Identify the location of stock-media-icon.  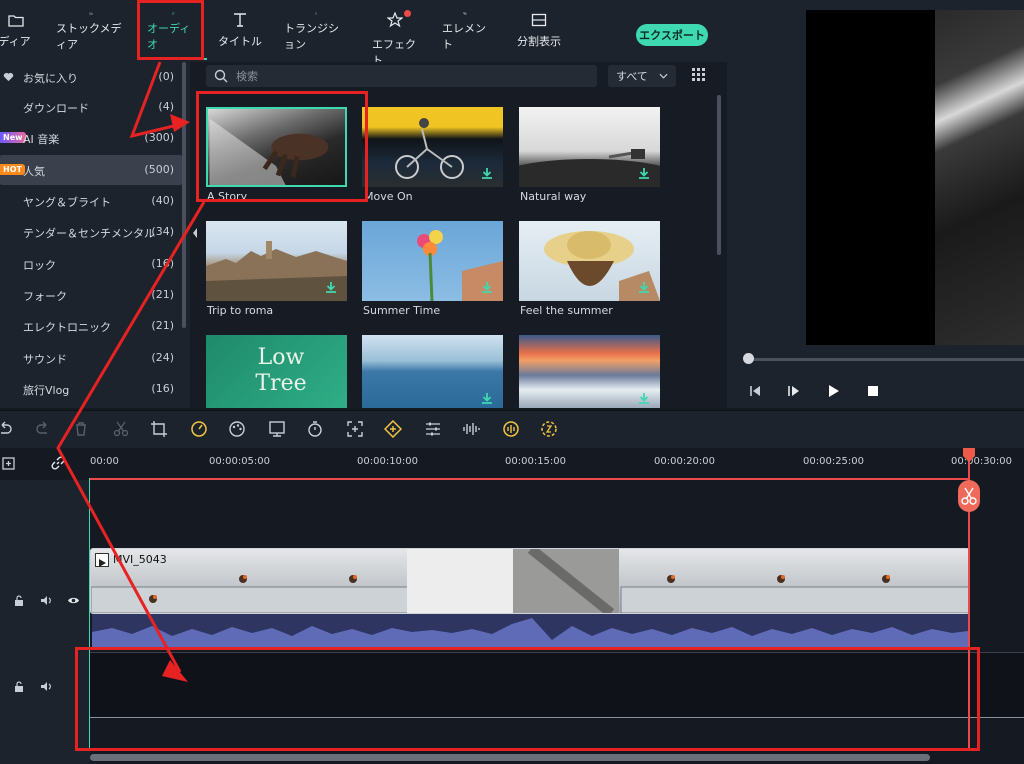
(91, 13).